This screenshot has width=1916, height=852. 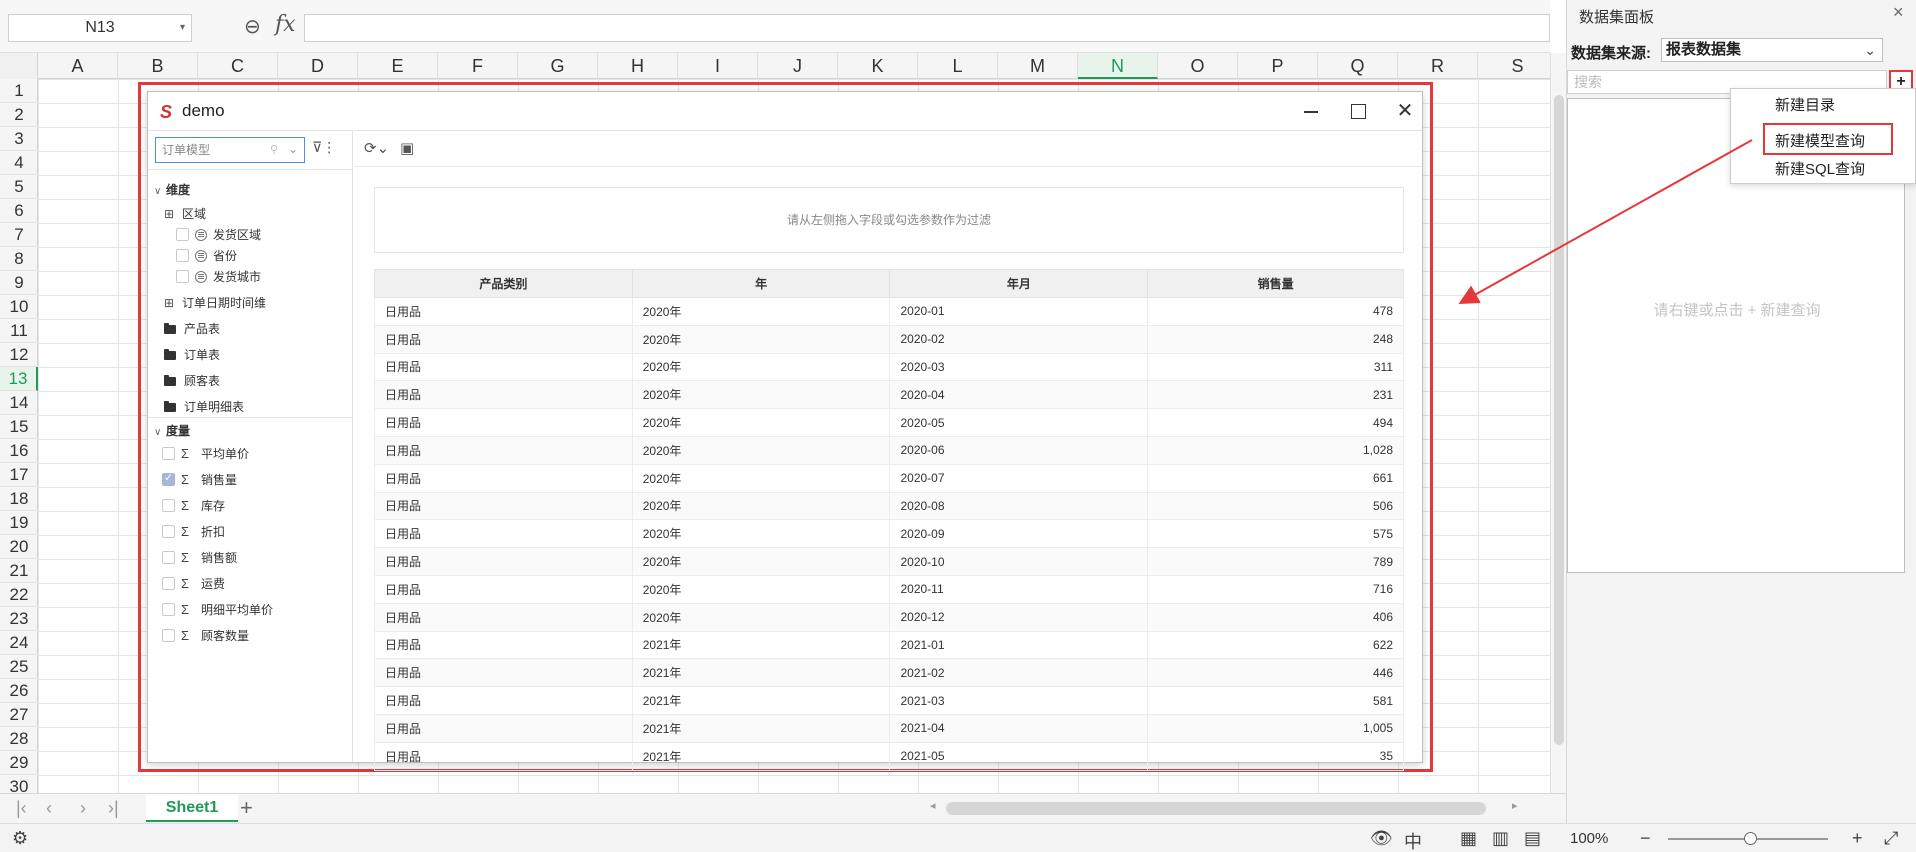 What do you see at coordinates (204, 406) in the screenshot?
I see `tree-folder-order-details: 订单明细表` at bounding box center [204, 406].